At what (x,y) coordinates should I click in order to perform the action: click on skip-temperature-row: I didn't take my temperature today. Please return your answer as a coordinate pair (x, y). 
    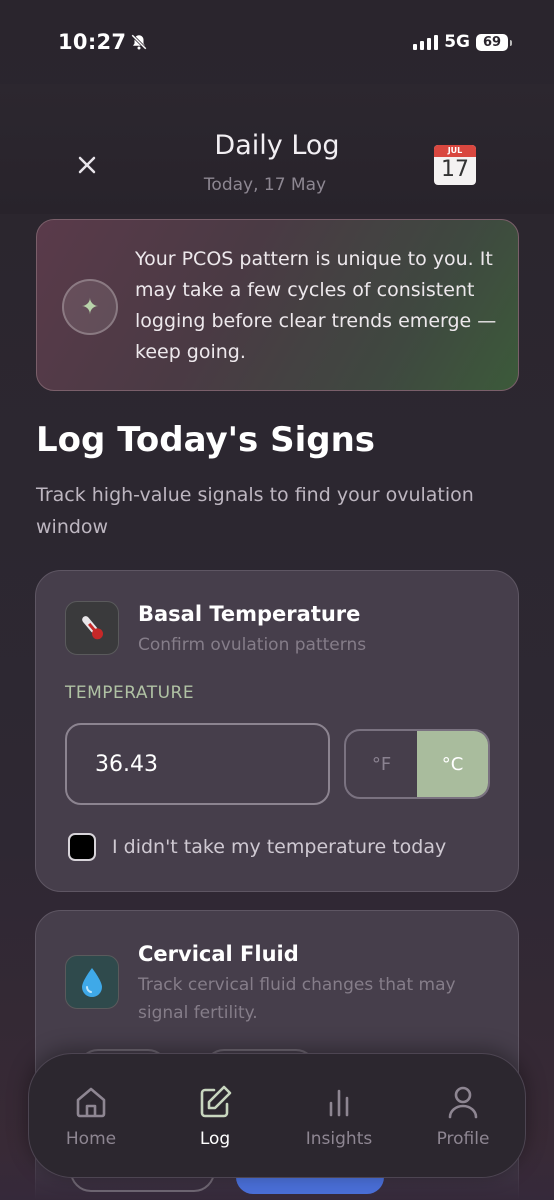
    Looking at the image, I should click on (257, 847).